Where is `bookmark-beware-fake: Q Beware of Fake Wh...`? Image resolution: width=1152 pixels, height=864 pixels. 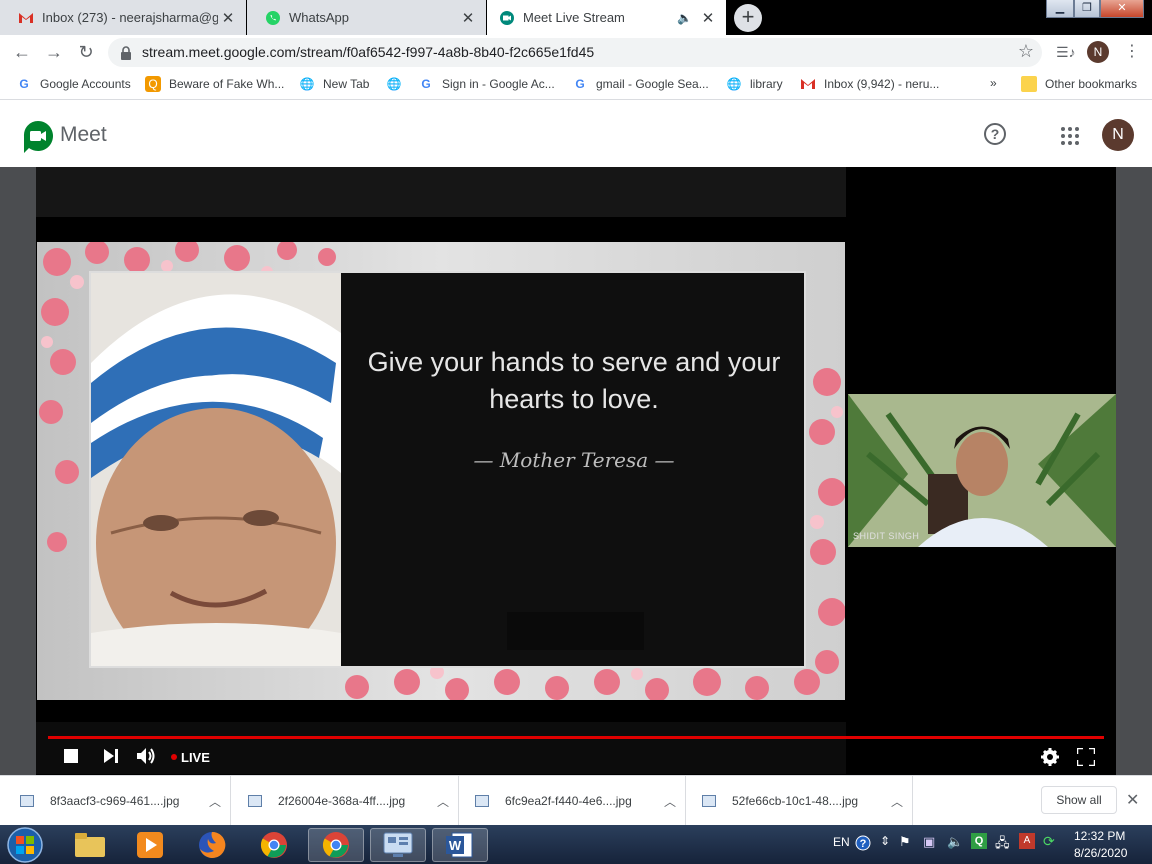
bookmark-beware-fake: Q Beware of Fake Wh... is located at coordinates (214, 84).